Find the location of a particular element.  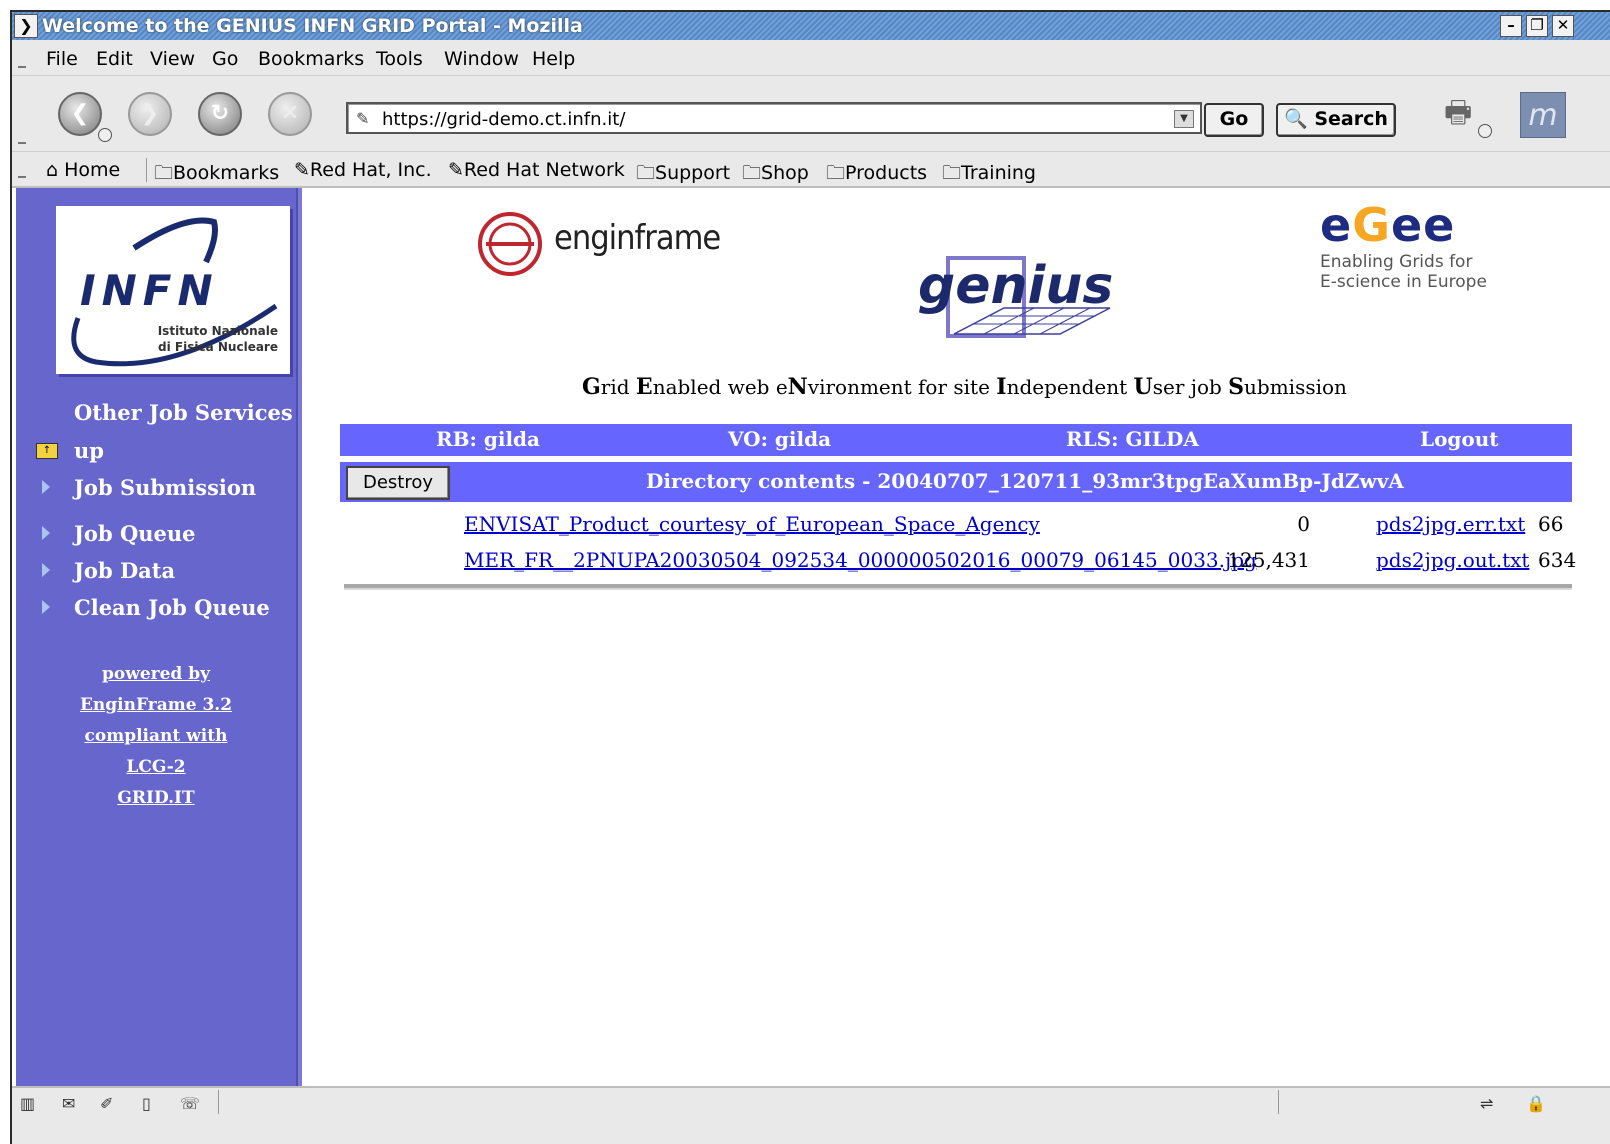

url-bar: ✎ https://grid-demo.ct.infn.it/ ▼ is located at coordinates (774, 118).